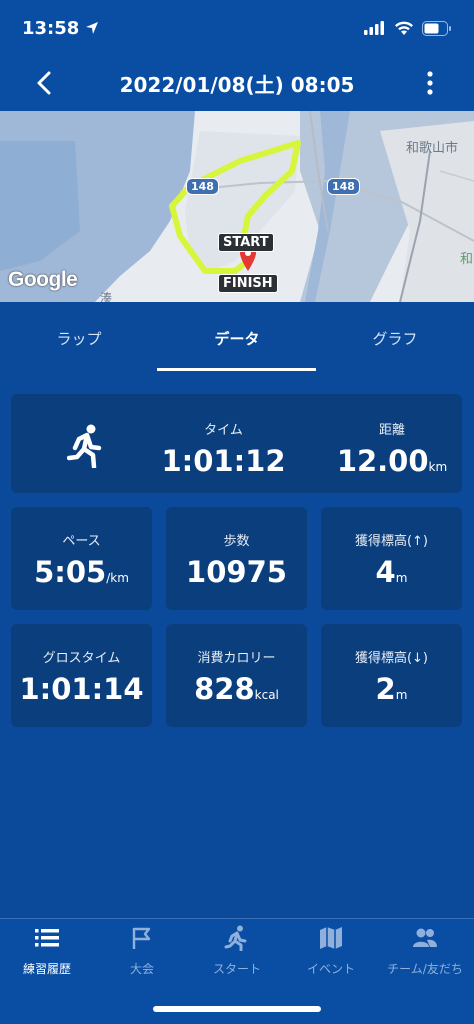 This screenshot has height=1024, width=474. I want to click on home-indicator, so click(237, 1009).